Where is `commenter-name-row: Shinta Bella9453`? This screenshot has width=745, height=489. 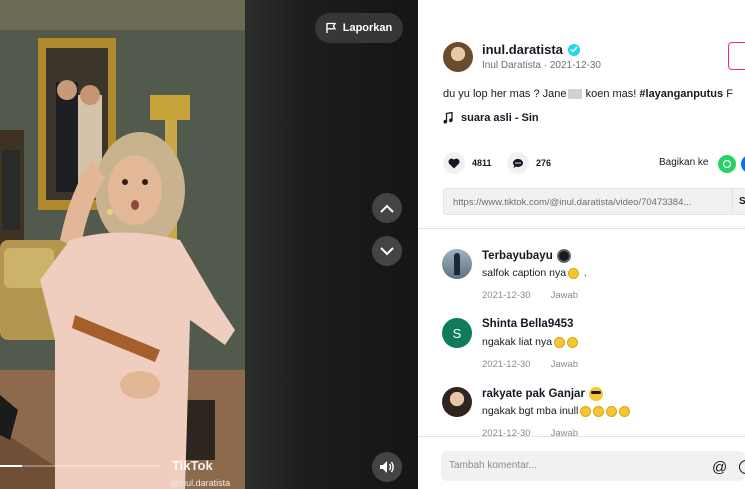 commenter-name-row: Shinta Bella9453 is located at coordinates (527, 324).